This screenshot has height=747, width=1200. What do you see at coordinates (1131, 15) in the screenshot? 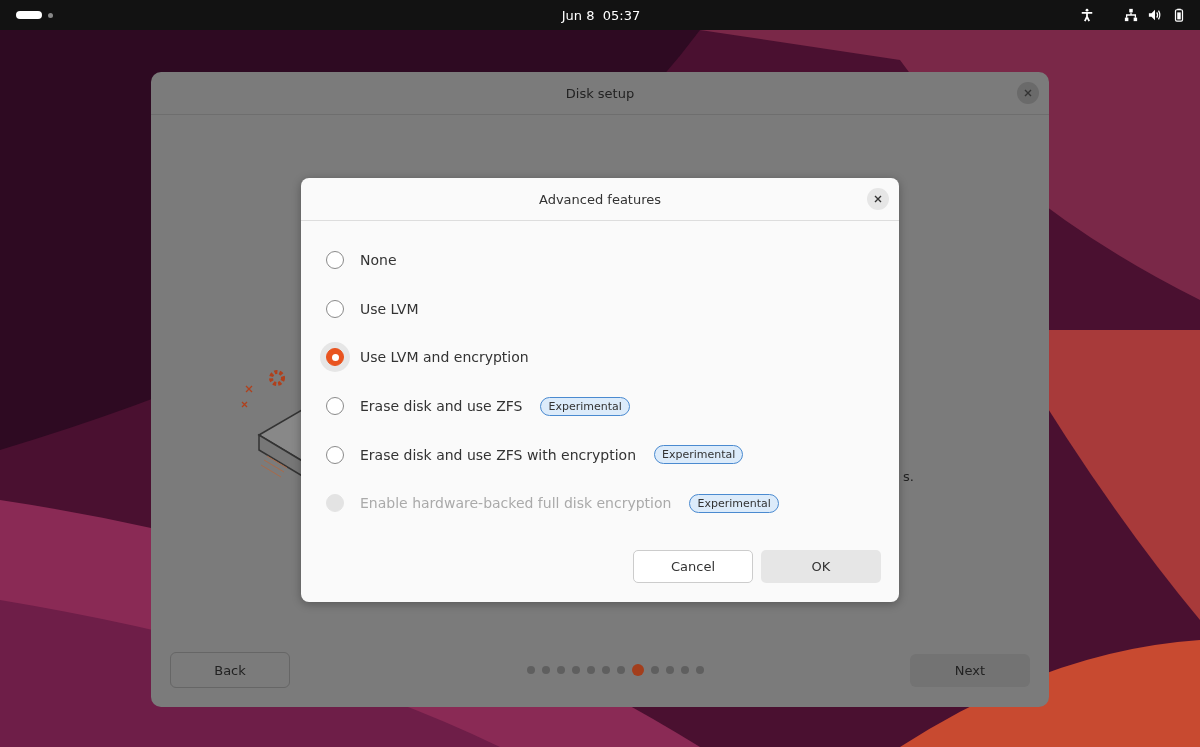
I see `network-icon` at bounding box center [1131, 15].